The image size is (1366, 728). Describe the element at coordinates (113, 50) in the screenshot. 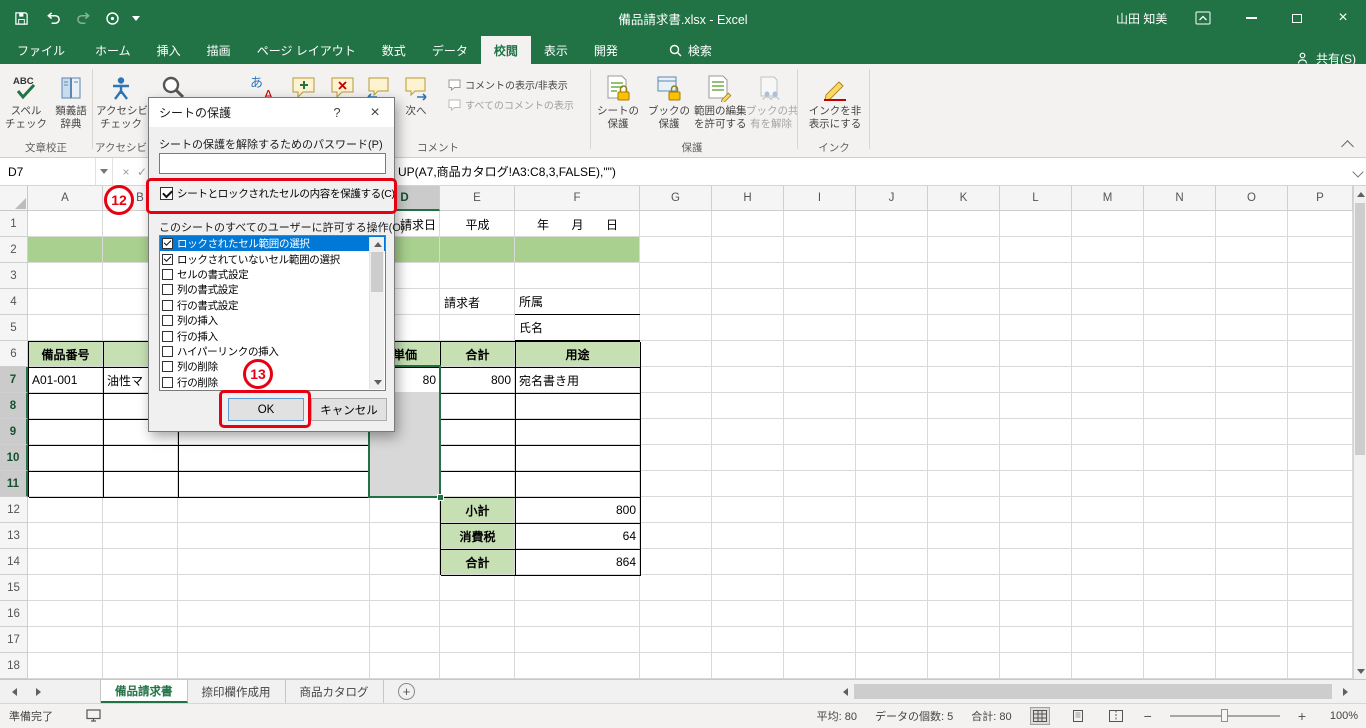

I see `ribbon-tab: ホーム` at that location.